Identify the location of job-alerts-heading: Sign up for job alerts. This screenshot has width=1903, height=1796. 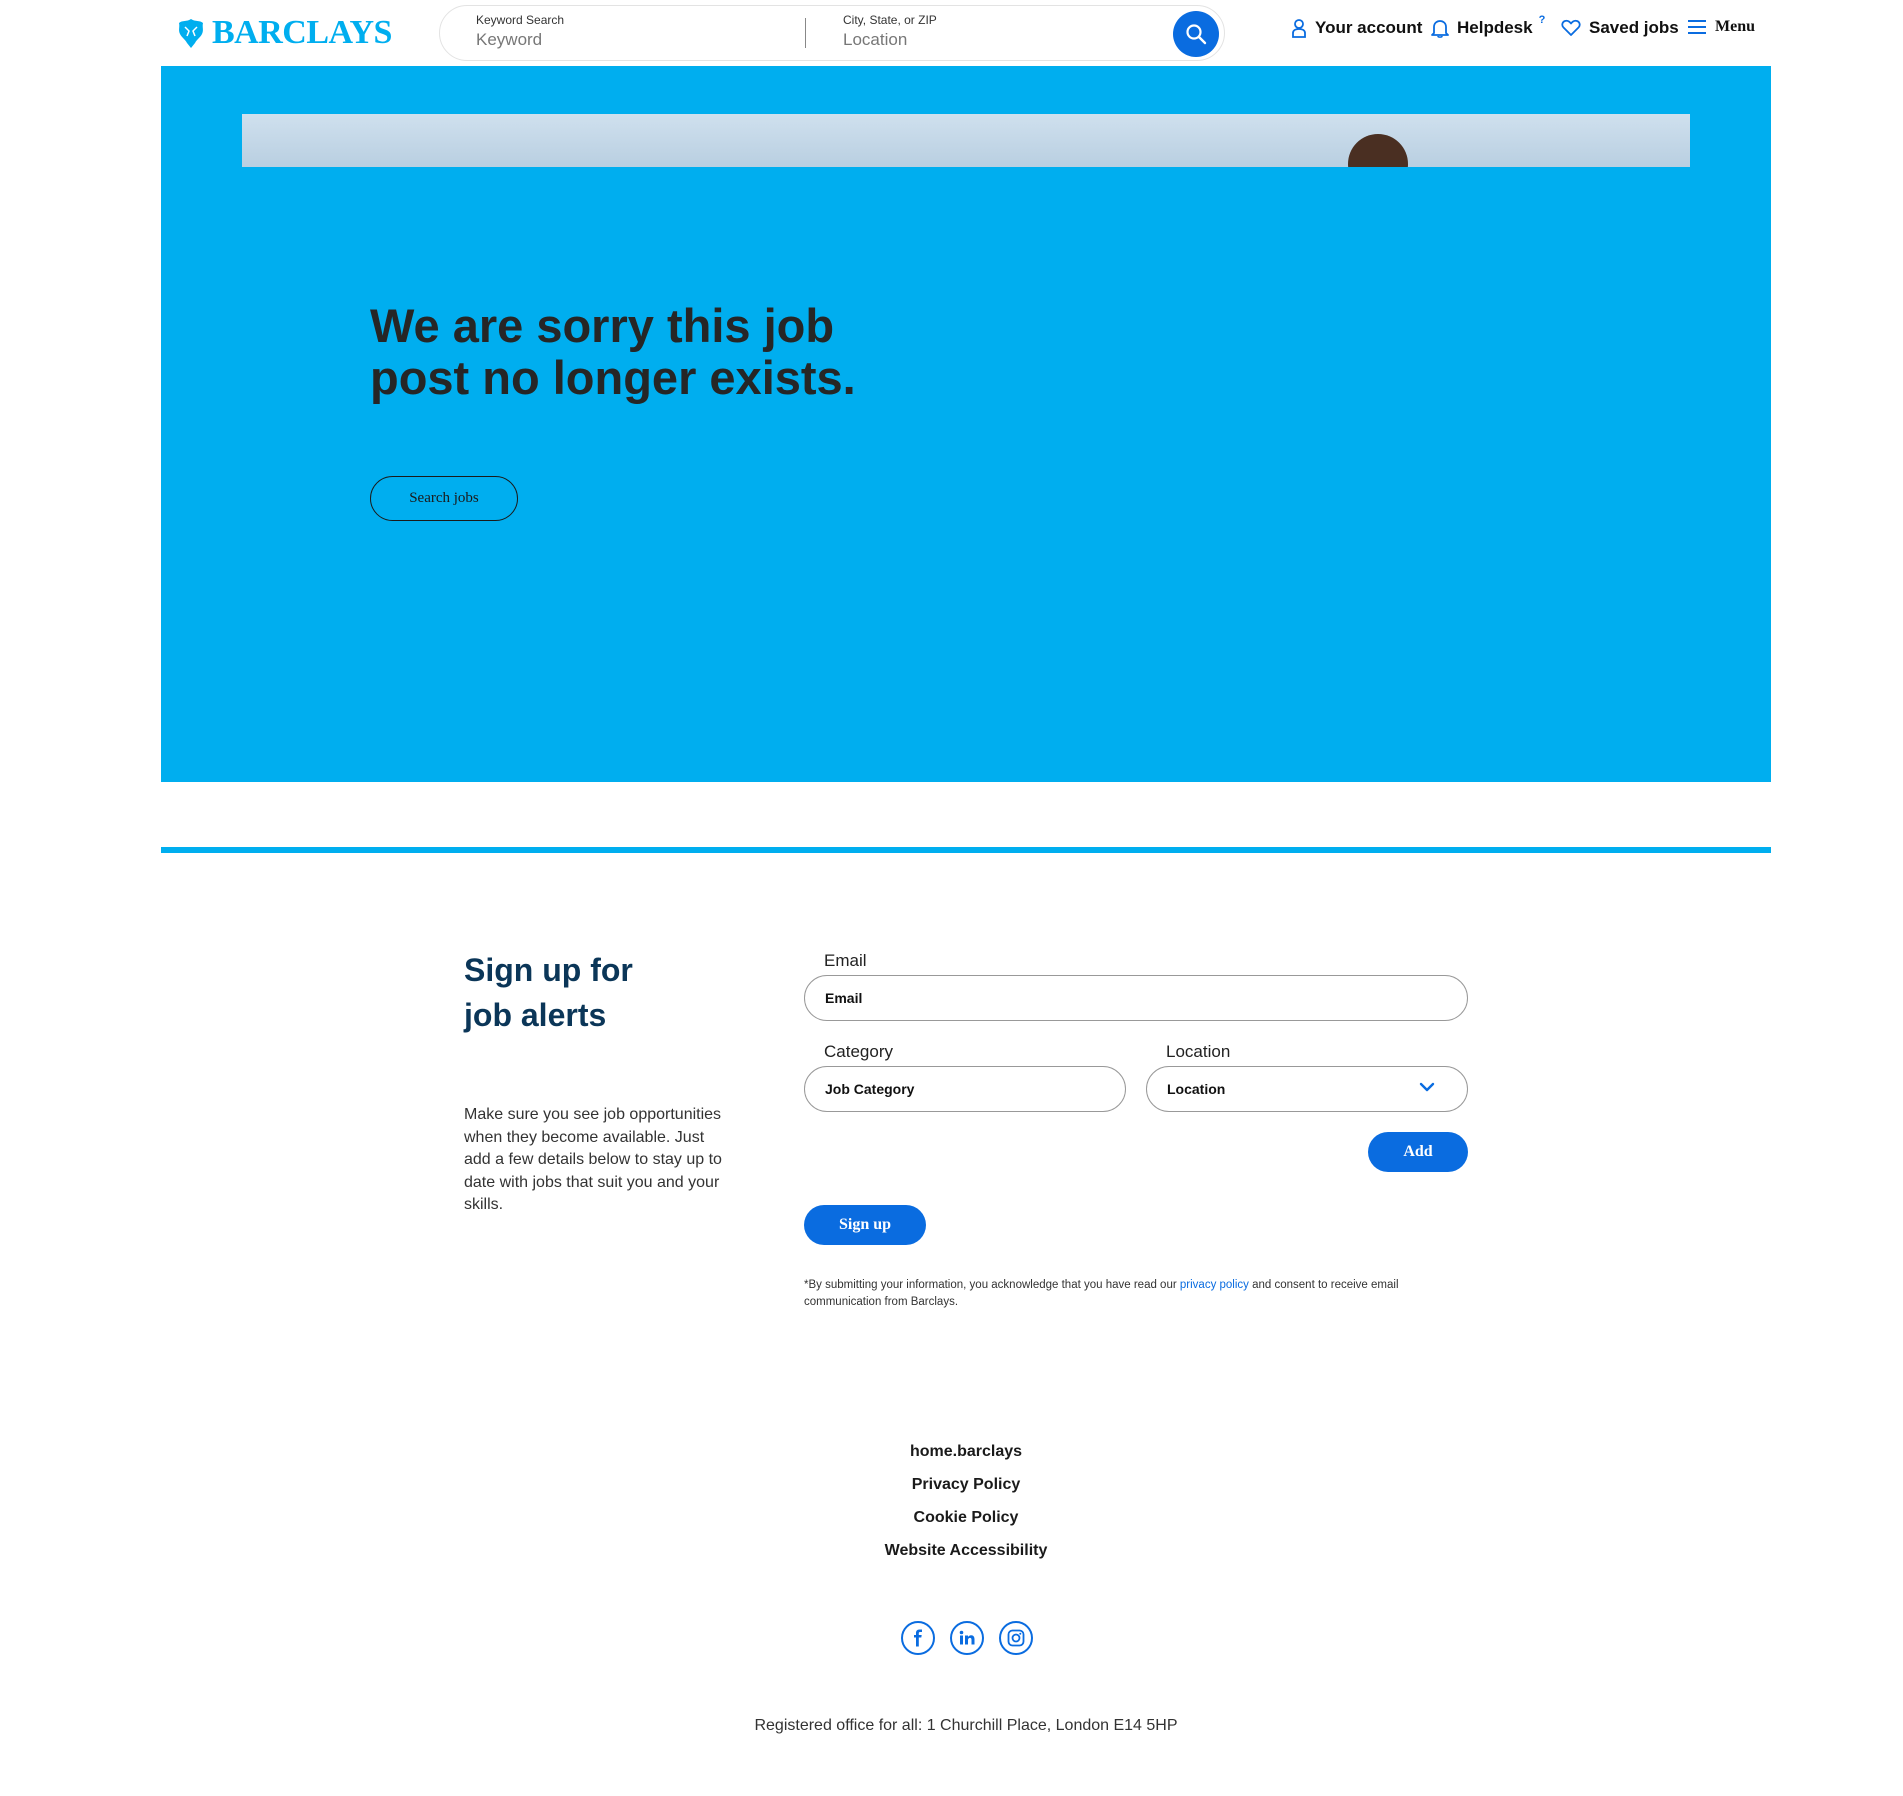
(548, 992).